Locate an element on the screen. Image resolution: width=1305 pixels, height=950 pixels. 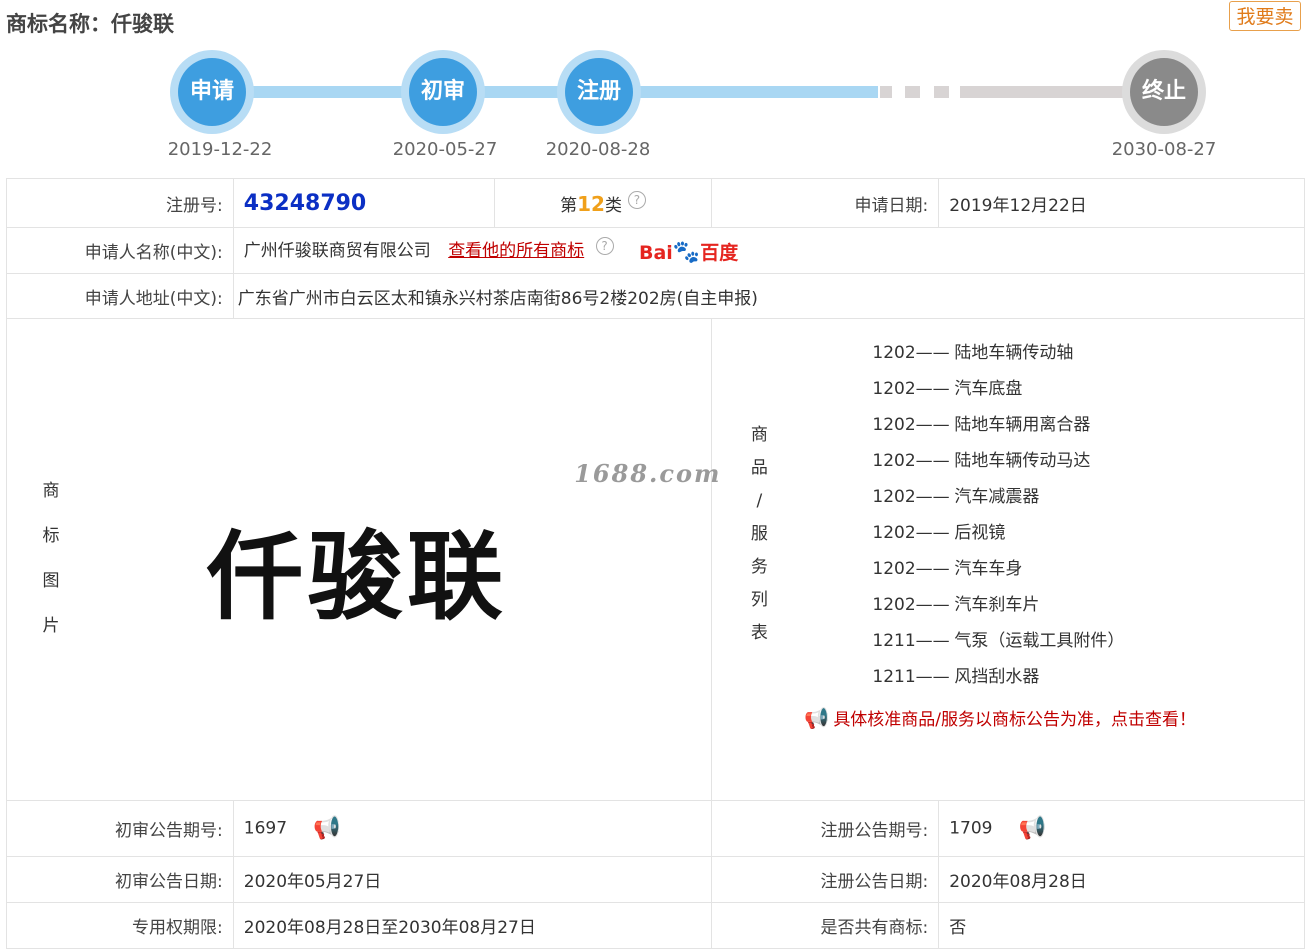
list-item: 1202—— 汽车刹车片 is located at coordinates (956, 605).